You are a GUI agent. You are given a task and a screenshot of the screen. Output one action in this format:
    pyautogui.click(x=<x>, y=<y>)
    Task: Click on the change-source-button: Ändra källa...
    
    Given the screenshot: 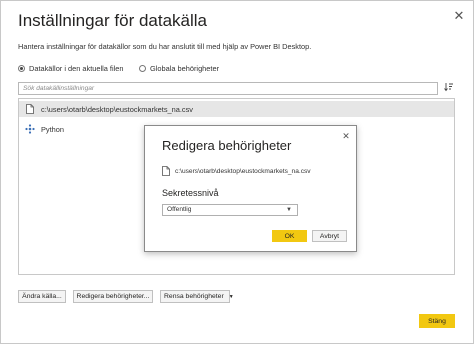 What is the action you would take?
    pyautogui.click(x=42, y=296)
    